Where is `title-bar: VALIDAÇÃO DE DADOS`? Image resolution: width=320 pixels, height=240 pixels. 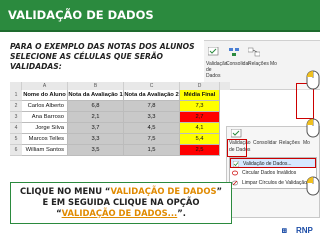
title-bar: VALIDAÇÃO DE DADOS is located at coordinates (160, 15).